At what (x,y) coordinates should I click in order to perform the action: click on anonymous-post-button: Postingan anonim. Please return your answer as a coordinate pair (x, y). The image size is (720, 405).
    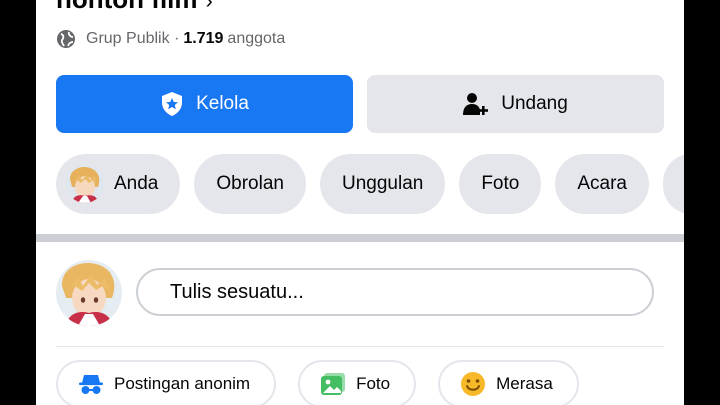
    Looking at the image, I should click on (166, 382).